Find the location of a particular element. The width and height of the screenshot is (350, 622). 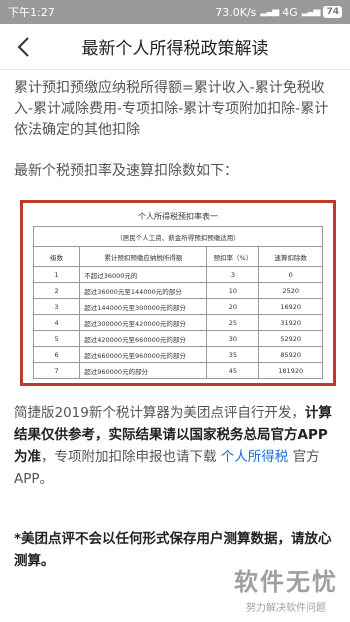

cell-rate: 25 is located at coordinates (233, 322).